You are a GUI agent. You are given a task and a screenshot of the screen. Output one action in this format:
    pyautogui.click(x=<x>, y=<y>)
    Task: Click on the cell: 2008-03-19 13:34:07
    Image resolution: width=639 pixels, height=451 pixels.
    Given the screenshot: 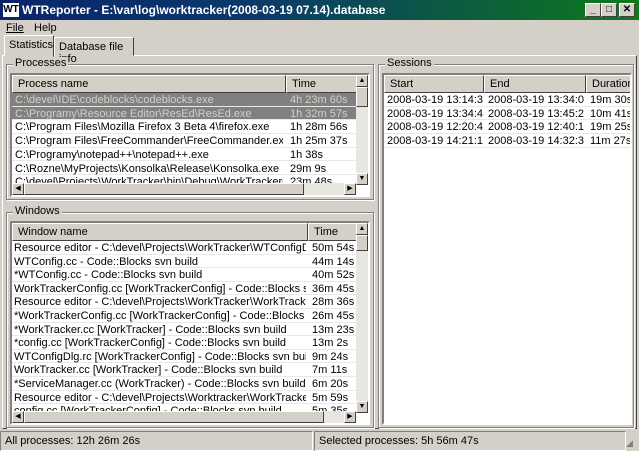 What is the action you would take?
    pyautogui.click(x=536, y=100)
    